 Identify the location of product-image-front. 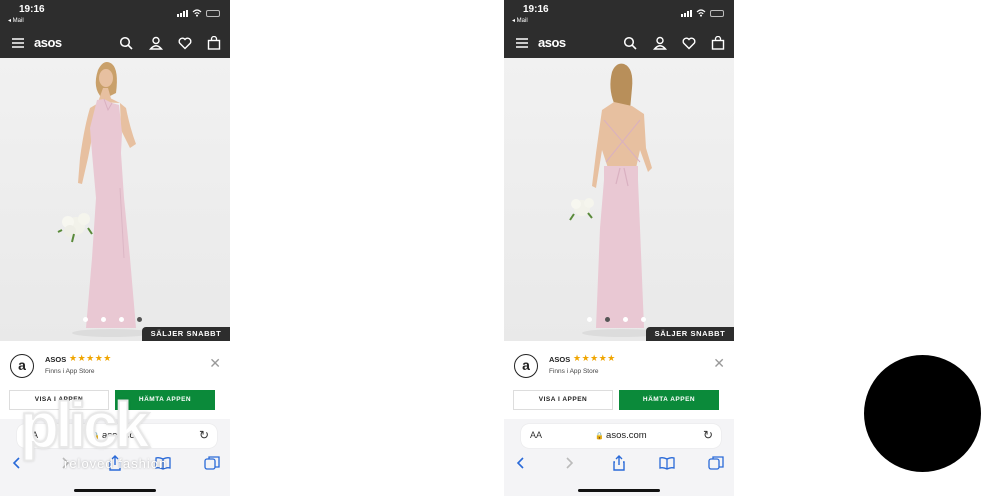
(115, 199).